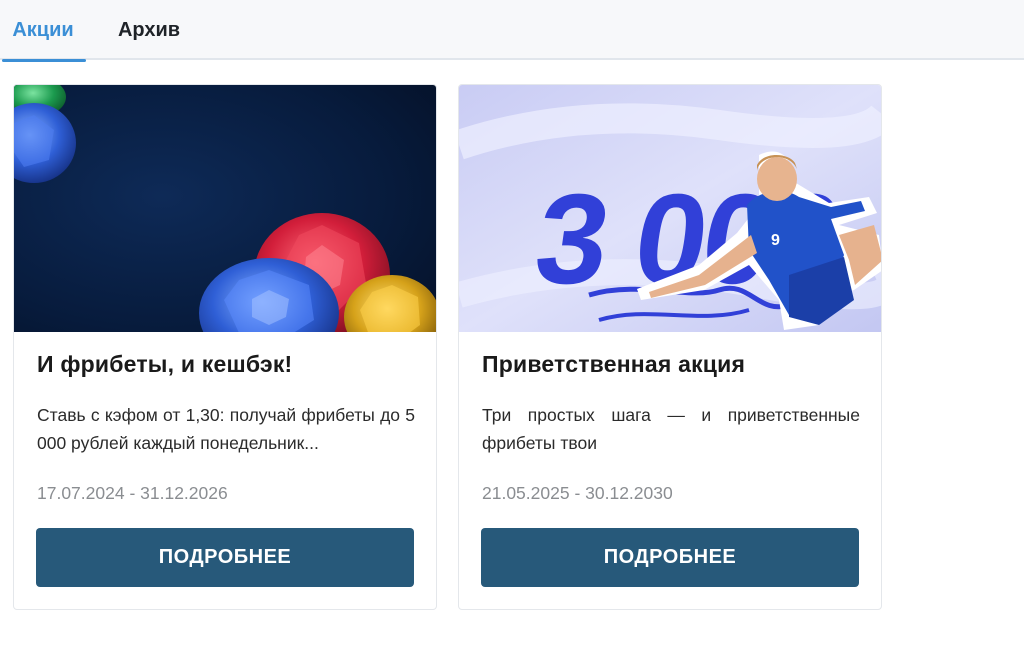 Image resolution: width=1024 pixels, height=646 pixels. I want to click on promo-title: Приветственная акция, so click(614, 364).